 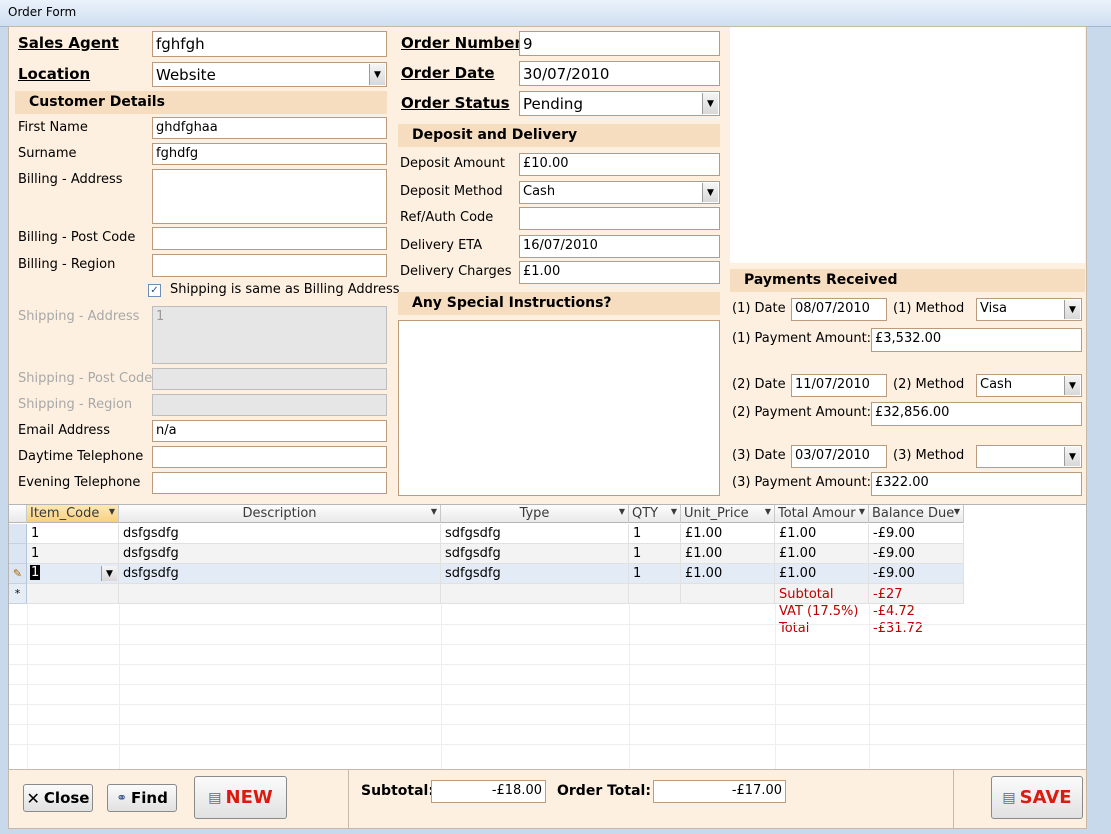 What do you see at coordinates (535, 514) in the screenshot?
I see `column-header-type: Type ▼` at bounding box center [535, 514].